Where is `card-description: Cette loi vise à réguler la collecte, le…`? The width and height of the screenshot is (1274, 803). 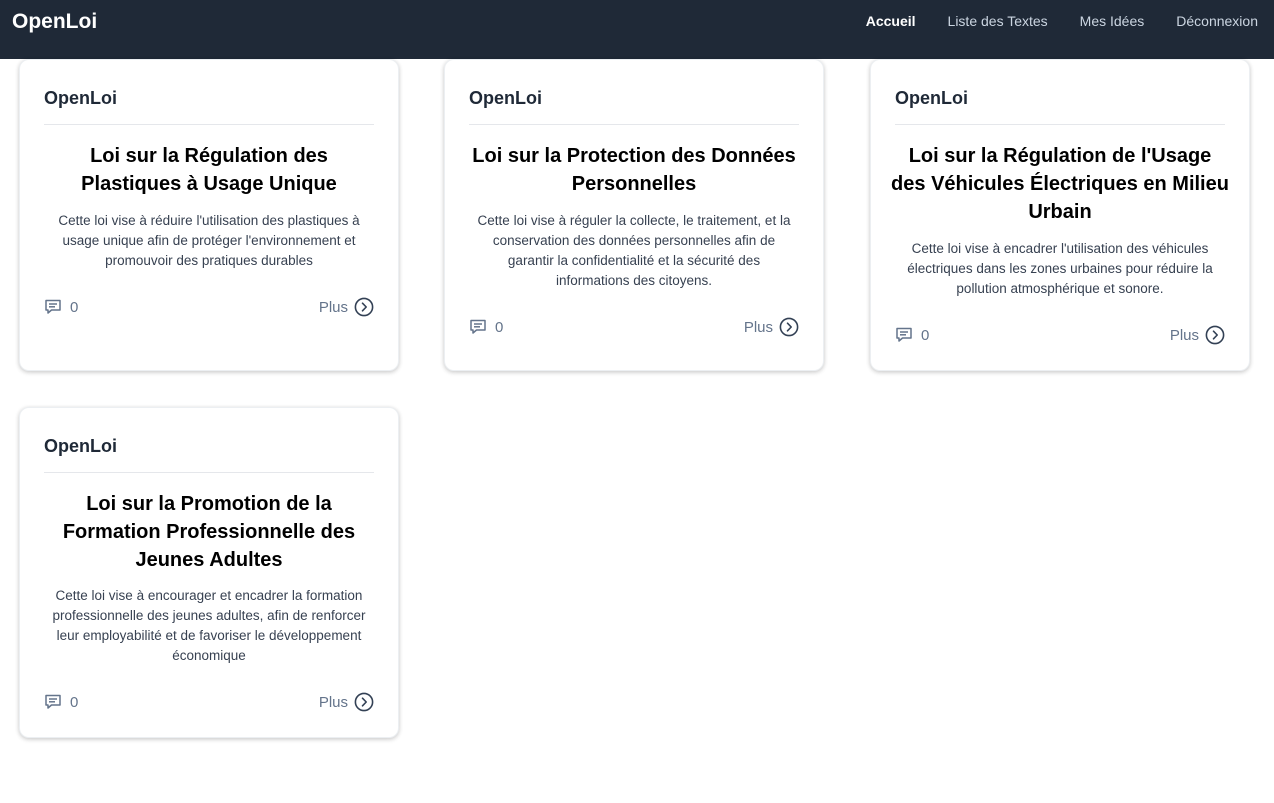 card-description: Cette loi vise à réguler la collecte, le… is located at coordinates (634, 250).